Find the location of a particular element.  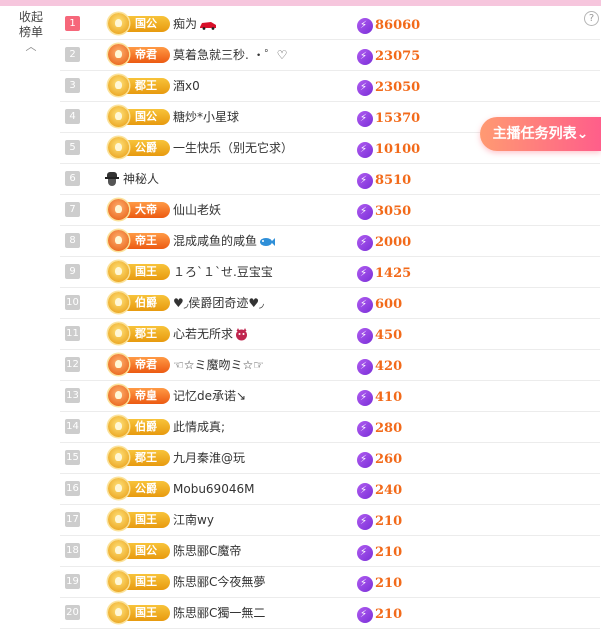

chevron-down-icon: ⌄ is located at coordinates (582, 134).